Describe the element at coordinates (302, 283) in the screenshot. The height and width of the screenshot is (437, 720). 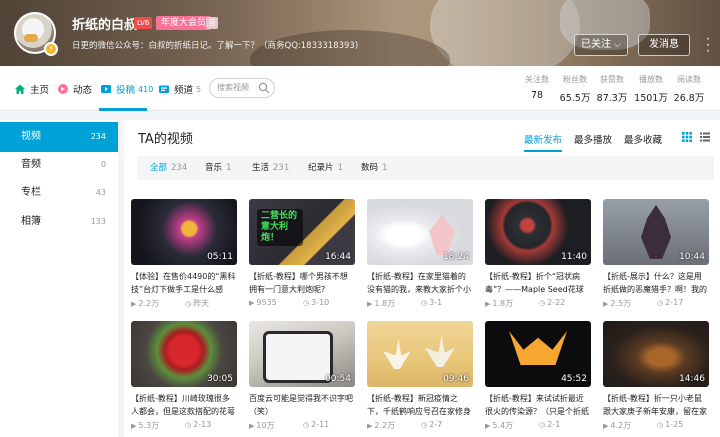
I see `video-title: 【折纸-教程】哪个男孩不想拥有一门意大利炮呢?` at that location.